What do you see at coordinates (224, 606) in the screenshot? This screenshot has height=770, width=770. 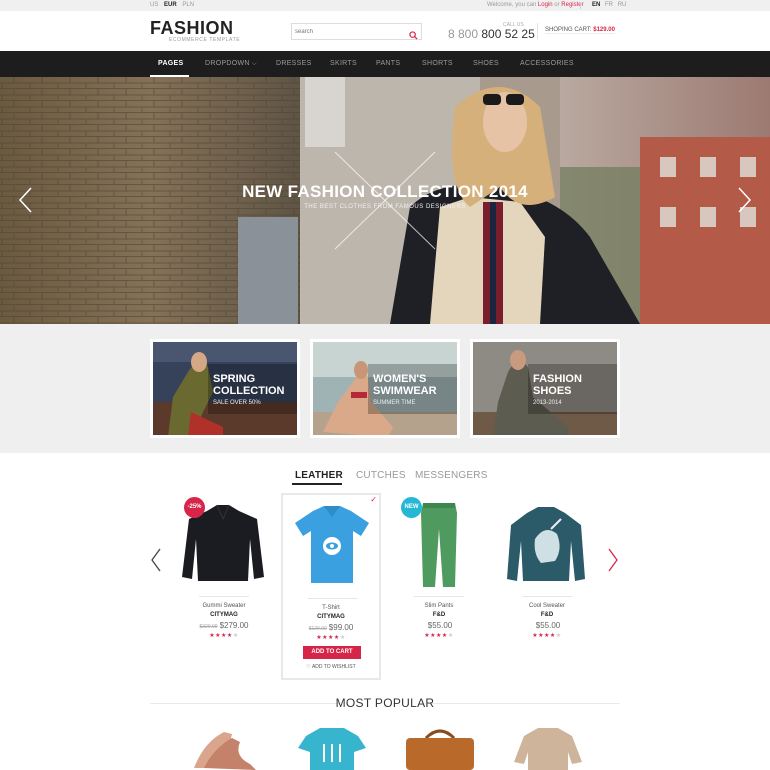 I see `product-name: Gummi Sweater` at bounding box center [224, 606].